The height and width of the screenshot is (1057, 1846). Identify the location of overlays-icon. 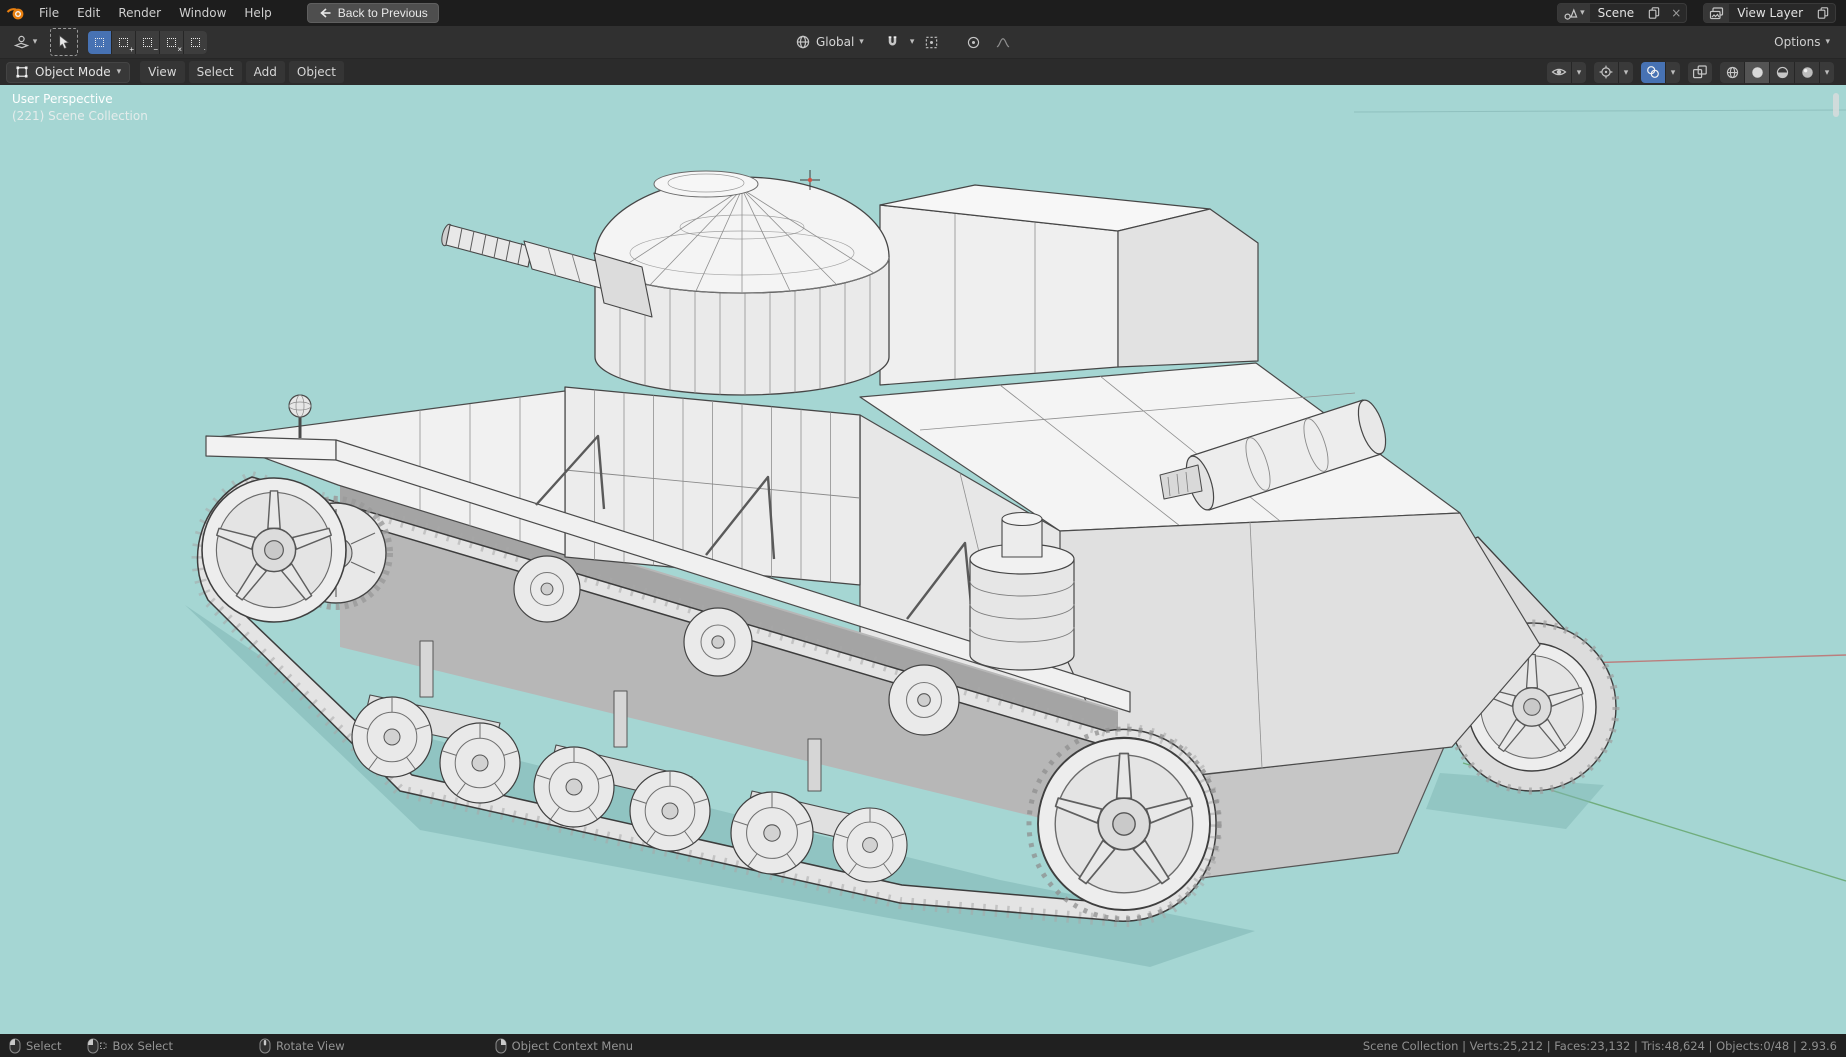
(1653, 72).